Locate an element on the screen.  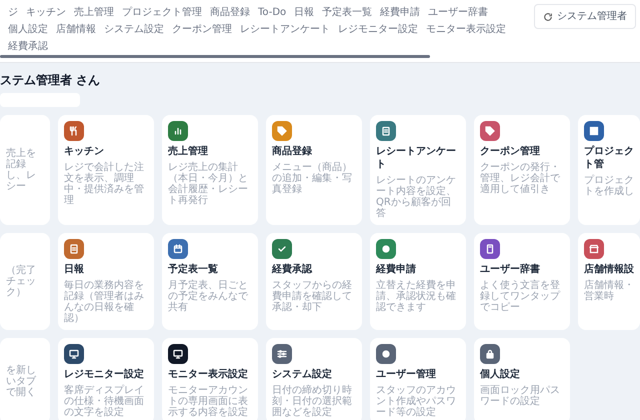
card-description: レジで会計した注文を表示、調理中・提供済みを管理 is located at coordinates (104, 184).